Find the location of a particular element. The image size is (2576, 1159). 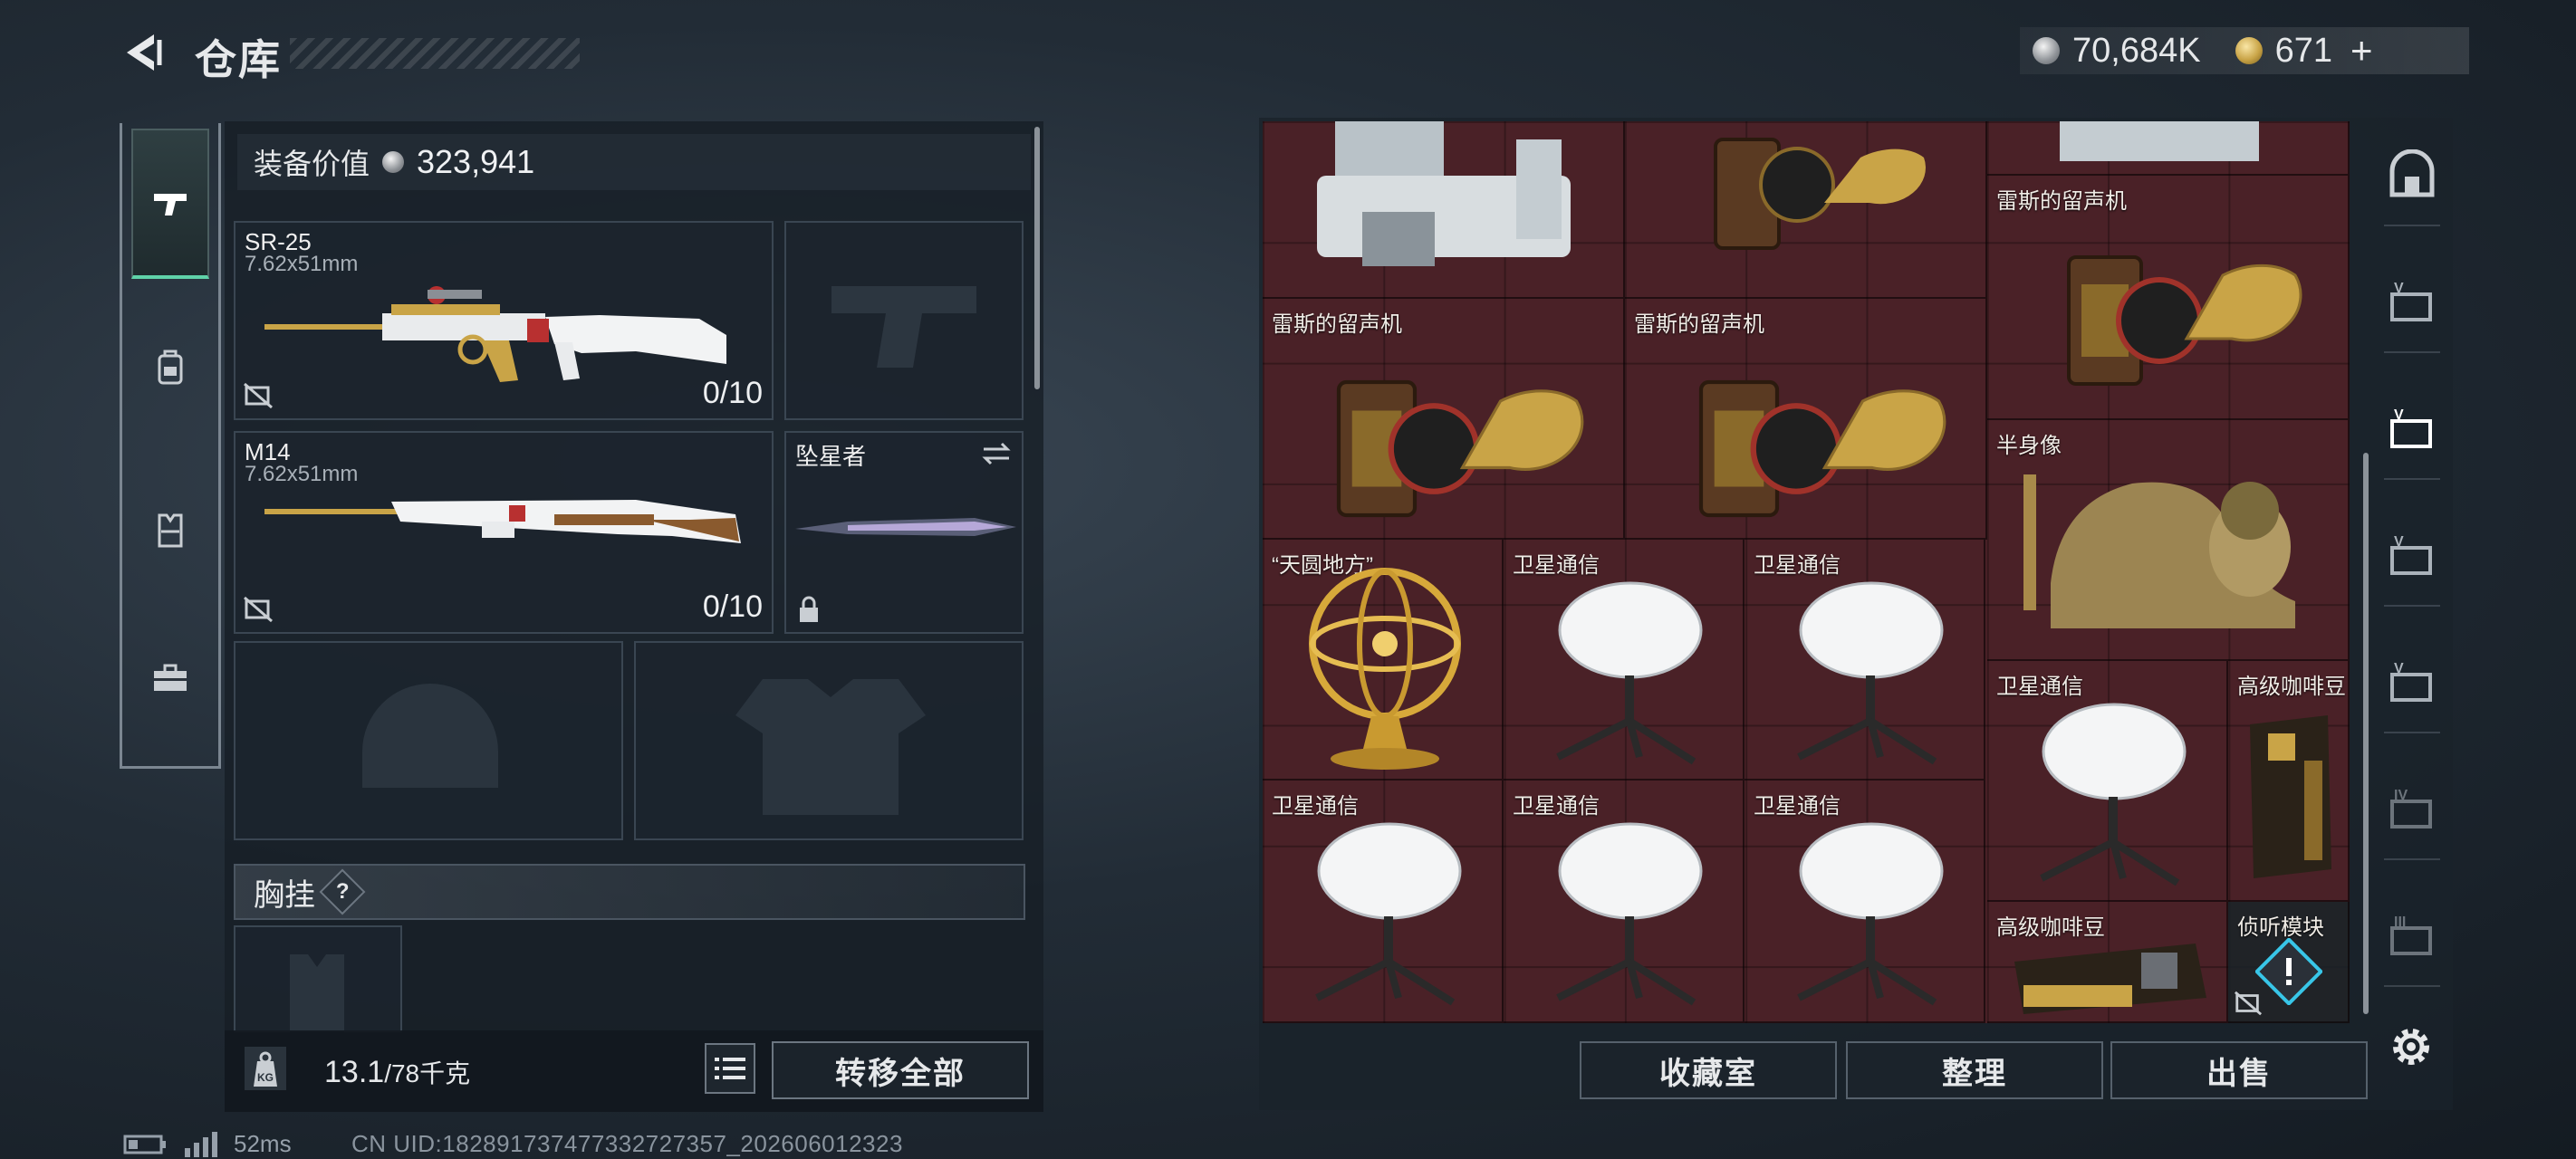

equipment-tab-rail is located at coordinates (170, 446).